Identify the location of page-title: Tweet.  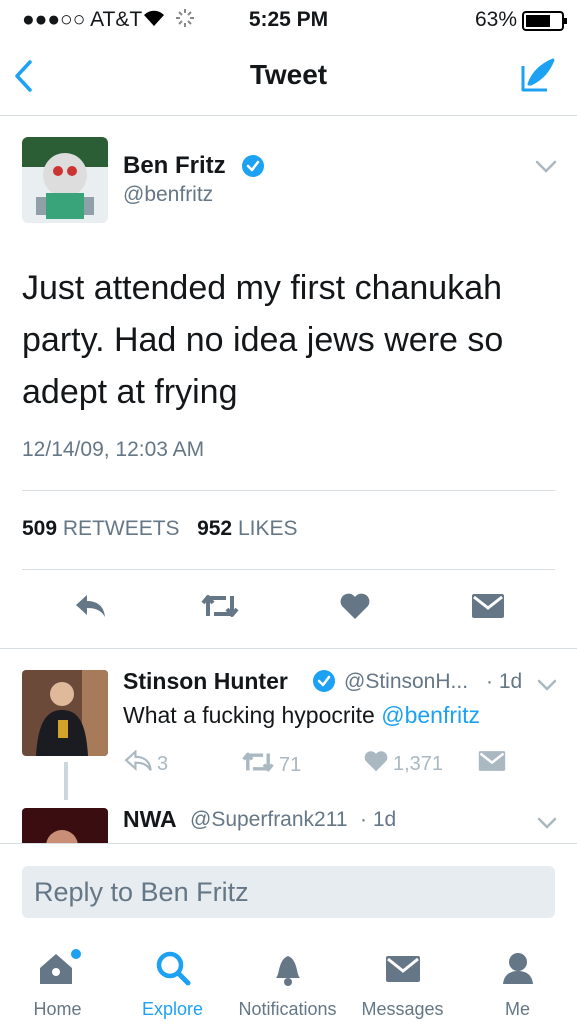
(288, 74).